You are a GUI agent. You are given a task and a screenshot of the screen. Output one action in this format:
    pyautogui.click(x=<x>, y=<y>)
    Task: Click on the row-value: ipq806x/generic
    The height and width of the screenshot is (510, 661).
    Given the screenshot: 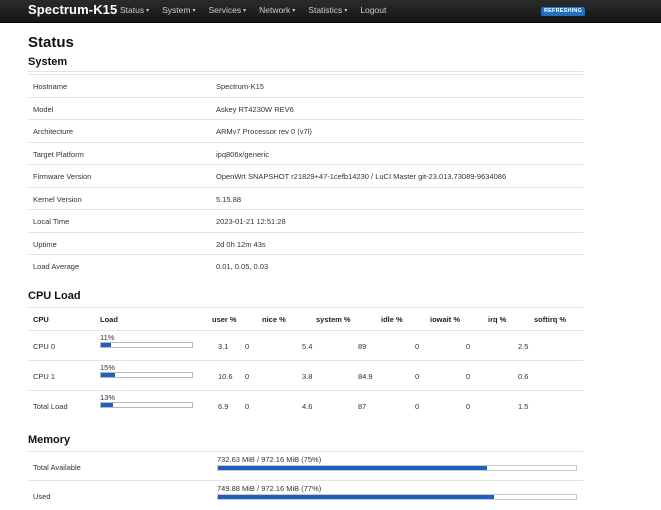 What is the action you would take?
    pyautogui.click(x=242, y=154)
    